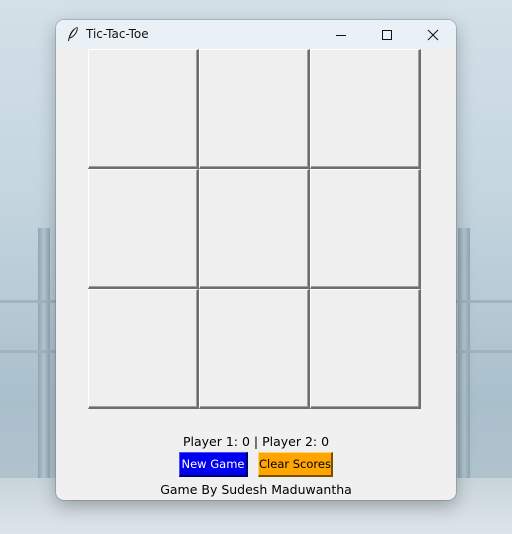  Describe the element at coordinates (73, 33) in the screenshot. I see `feather-icon` at that location.